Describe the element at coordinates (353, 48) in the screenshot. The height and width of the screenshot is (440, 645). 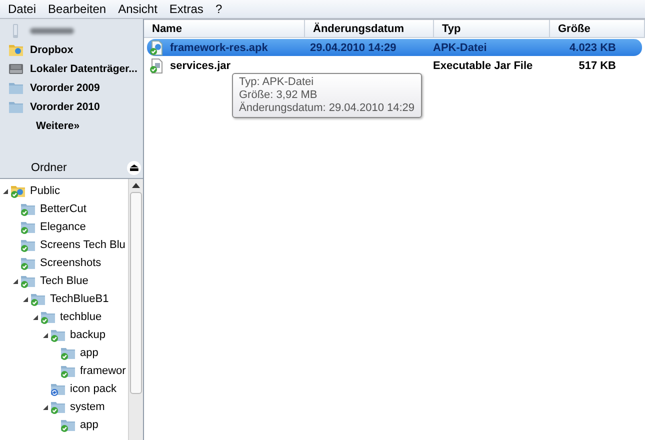
I see `date-cell-text: 29.04.2010 14:29` at that location.